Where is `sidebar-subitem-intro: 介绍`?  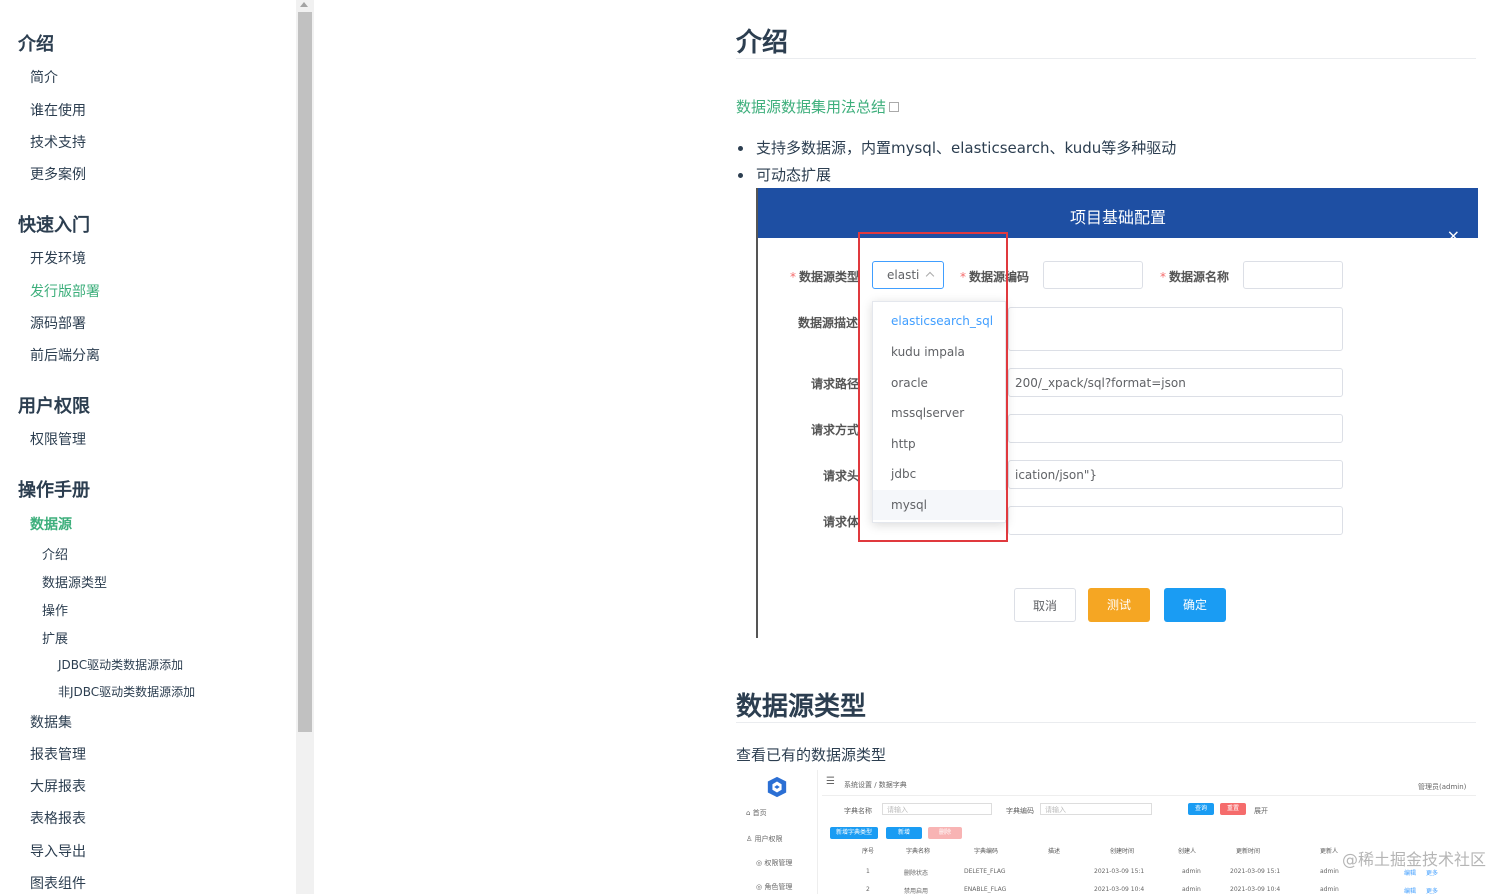
sidebar-subitem-intro: 介绍 is located at coordinates (55, 553).